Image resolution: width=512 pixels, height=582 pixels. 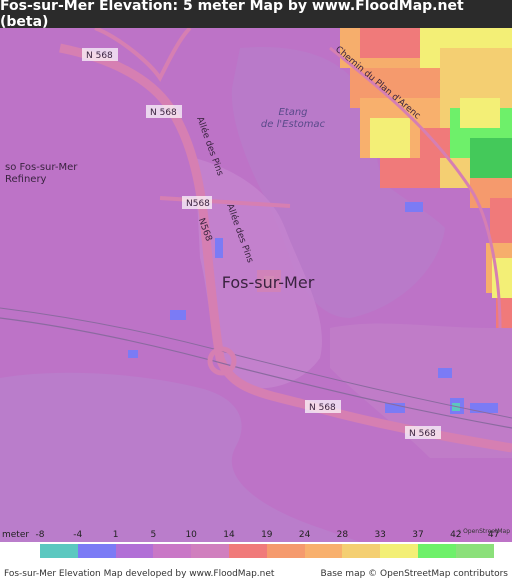 What do you see at coordinates (40, 535) in the screenshot?
I see `legend-tick-label: -8` at bounding box center [40, 535].